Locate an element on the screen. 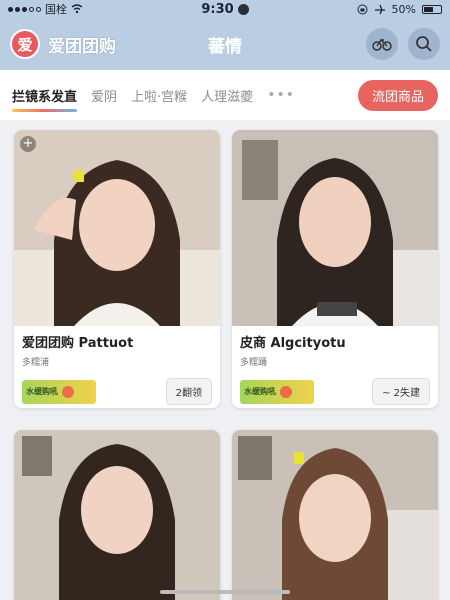 The width and height of the screenshot is (450, 600). category-tabs: 拦镜系发直 爱阴 上啦·宫糇 人理滋夔 ••• 流团商品 is located at coordinates (225, 95).